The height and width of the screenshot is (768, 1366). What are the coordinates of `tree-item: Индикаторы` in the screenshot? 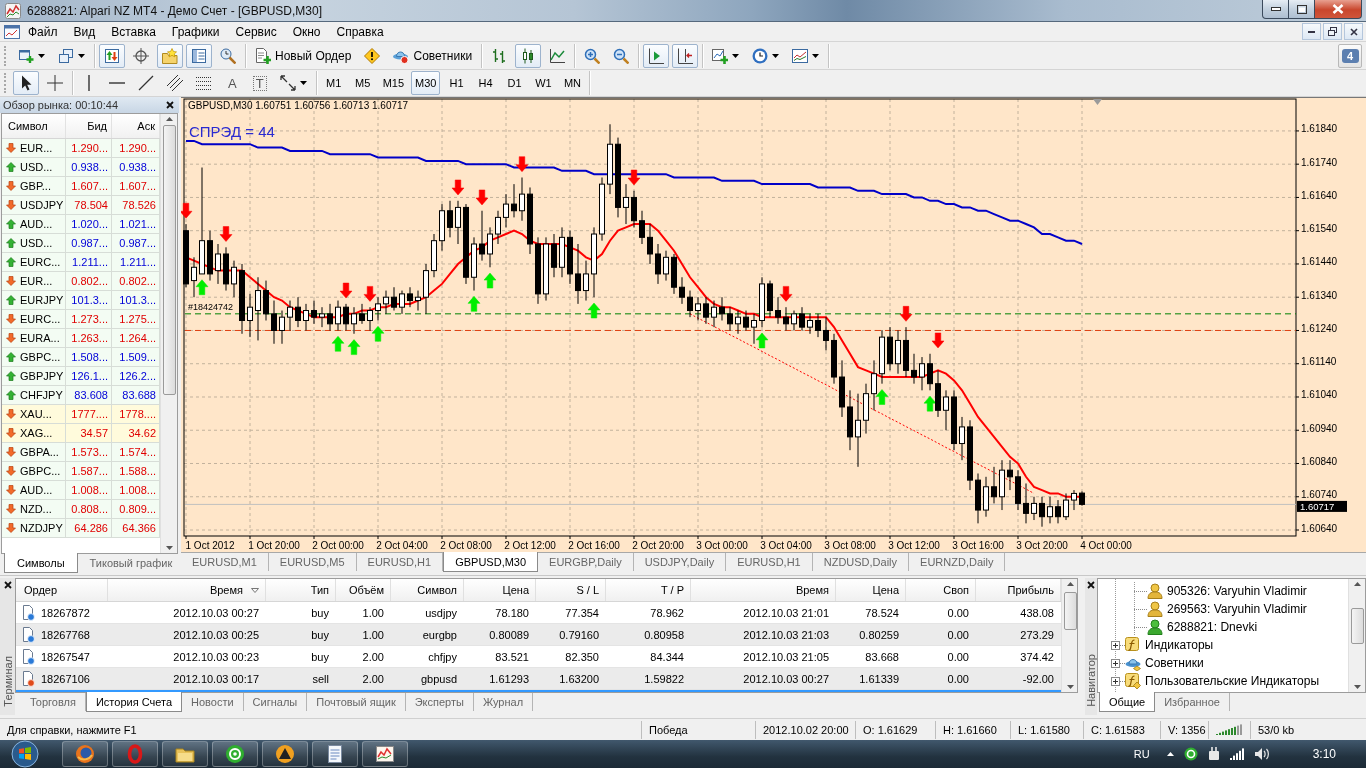 It's located at (1179, 645).